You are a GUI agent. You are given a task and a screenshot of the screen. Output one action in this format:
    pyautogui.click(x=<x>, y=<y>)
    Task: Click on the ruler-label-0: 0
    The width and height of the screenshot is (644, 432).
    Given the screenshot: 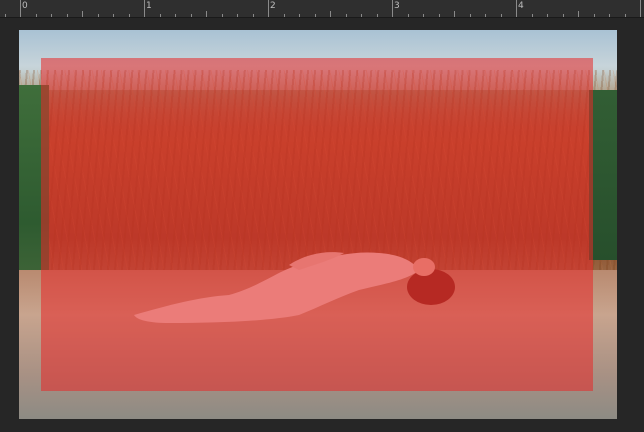 What is the action you would take?
    pyautogui.click(x=25, y=6)
    